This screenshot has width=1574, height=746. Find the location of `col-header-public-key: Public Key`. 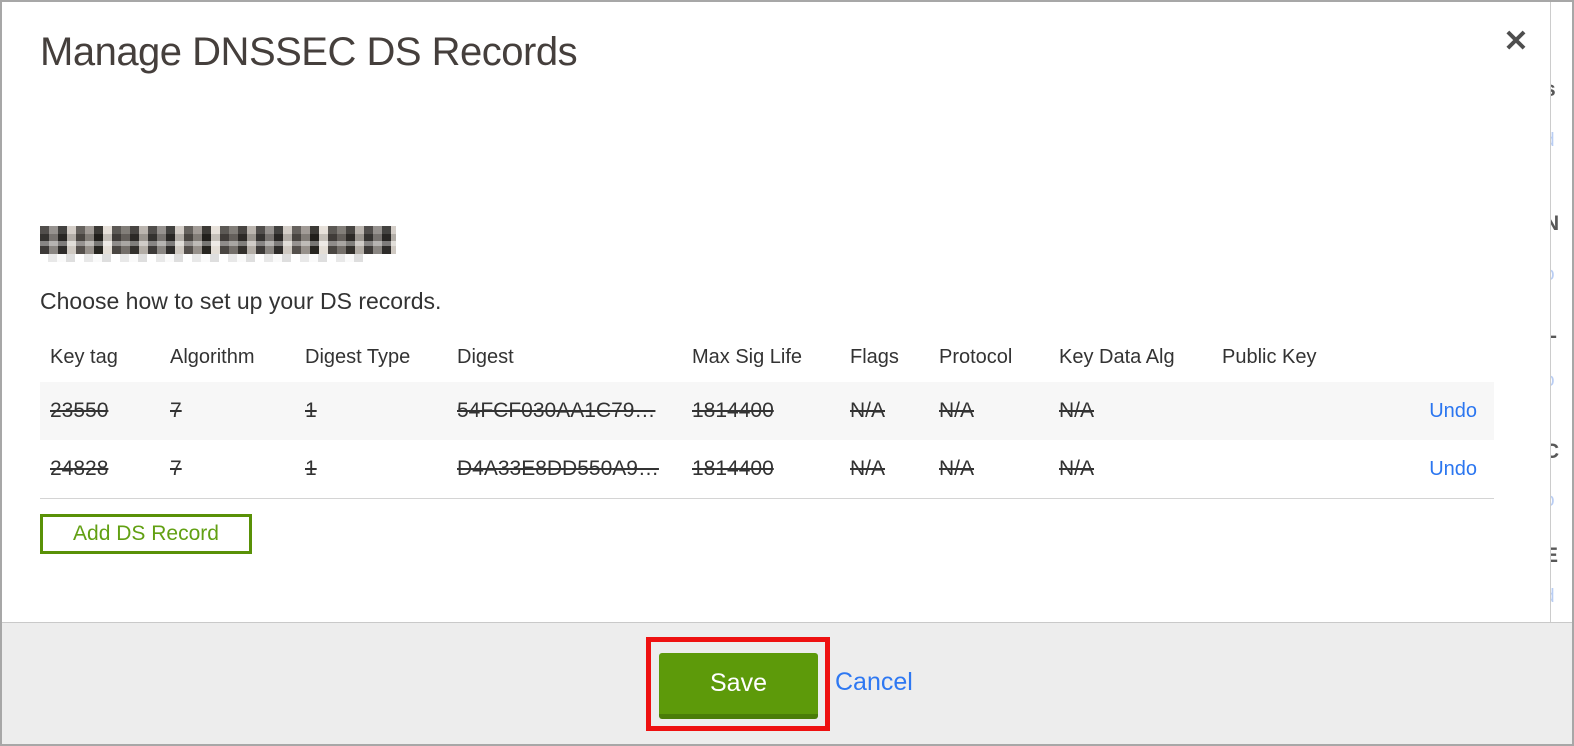

col-header-public-key: Public Key is located at coordinates (1269, 356).